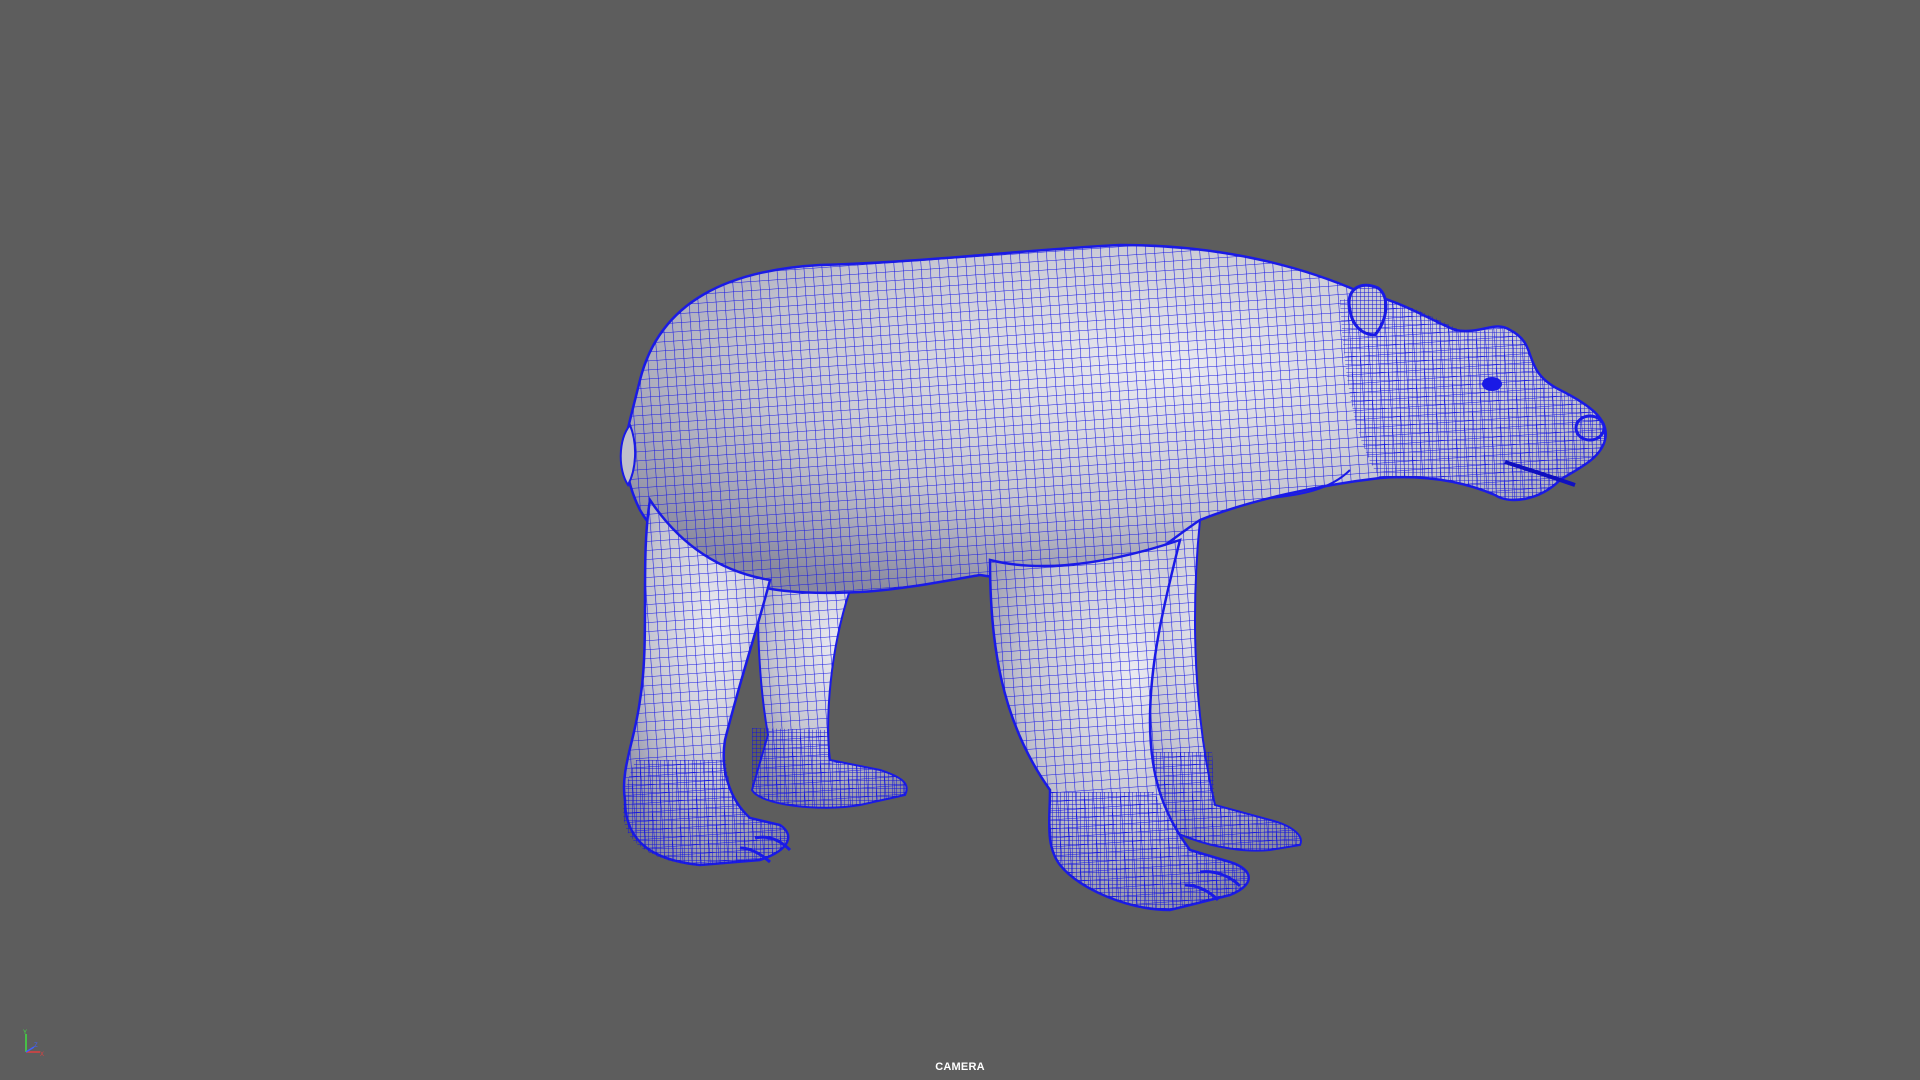 The width and height of the screenshot is (1920, 1080). What do you see at coordinates (42, 1055) in the screenshot?
I see `svg-text: X` at bounding box center [42, 1055].